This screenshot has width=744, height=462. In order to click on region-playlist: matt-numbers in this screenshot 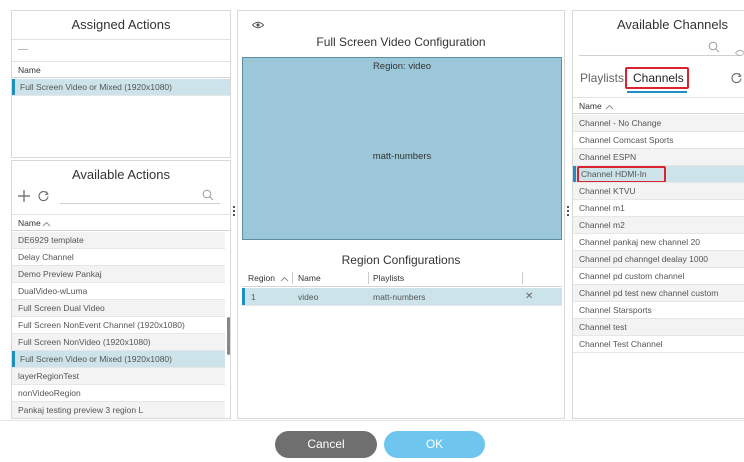, I will do `click(399, 297)`.